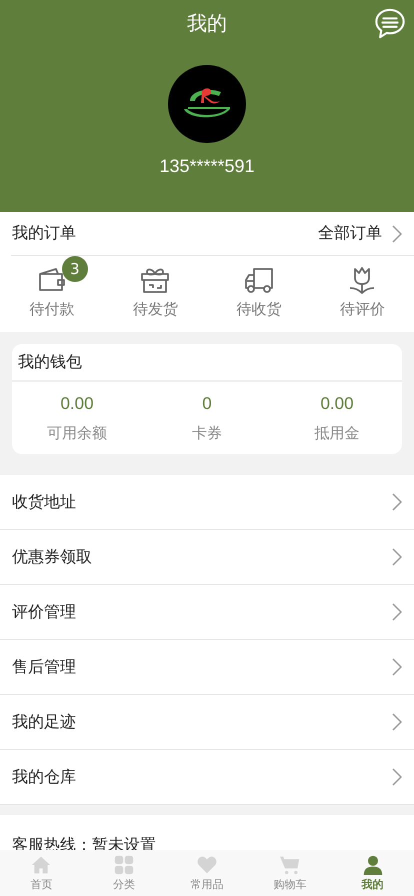 This screenshot has height=896, width=414. I want to click on phone-number: 135*****591, so click(207, 166).